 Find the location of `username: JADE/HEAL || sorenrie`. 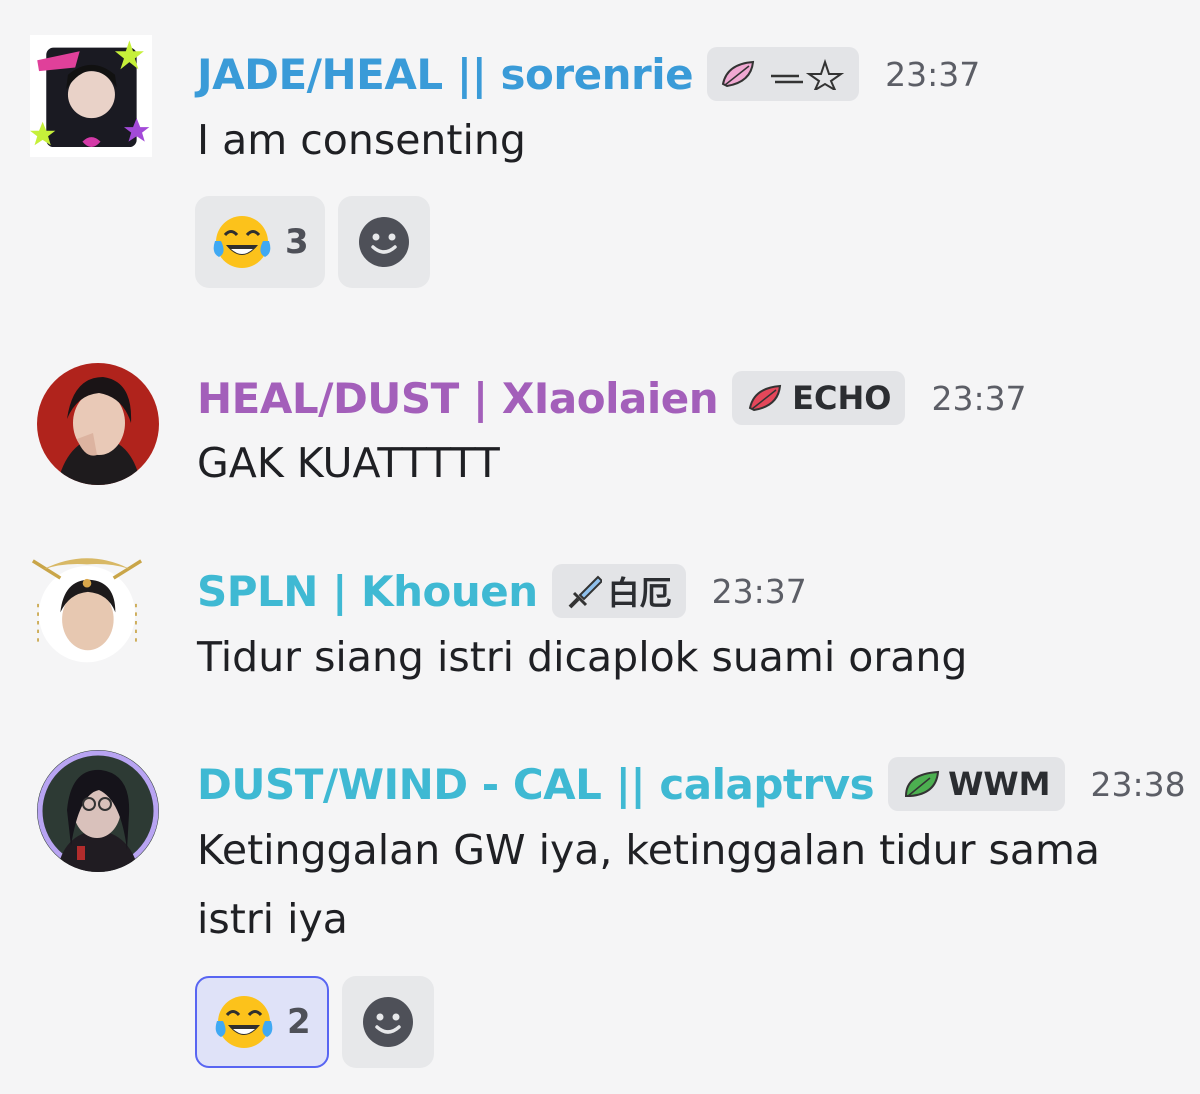

username: JADE/HEAL || sorenrie is located at coordinates (445, 74).